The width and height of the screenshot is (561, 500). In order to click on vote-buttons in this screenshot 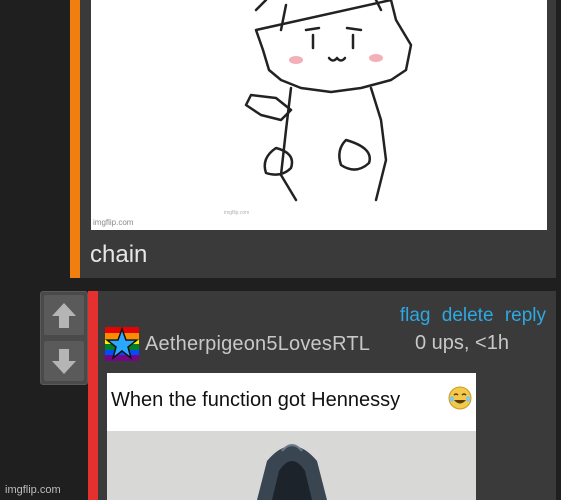, I will do `click(64, 338)`.